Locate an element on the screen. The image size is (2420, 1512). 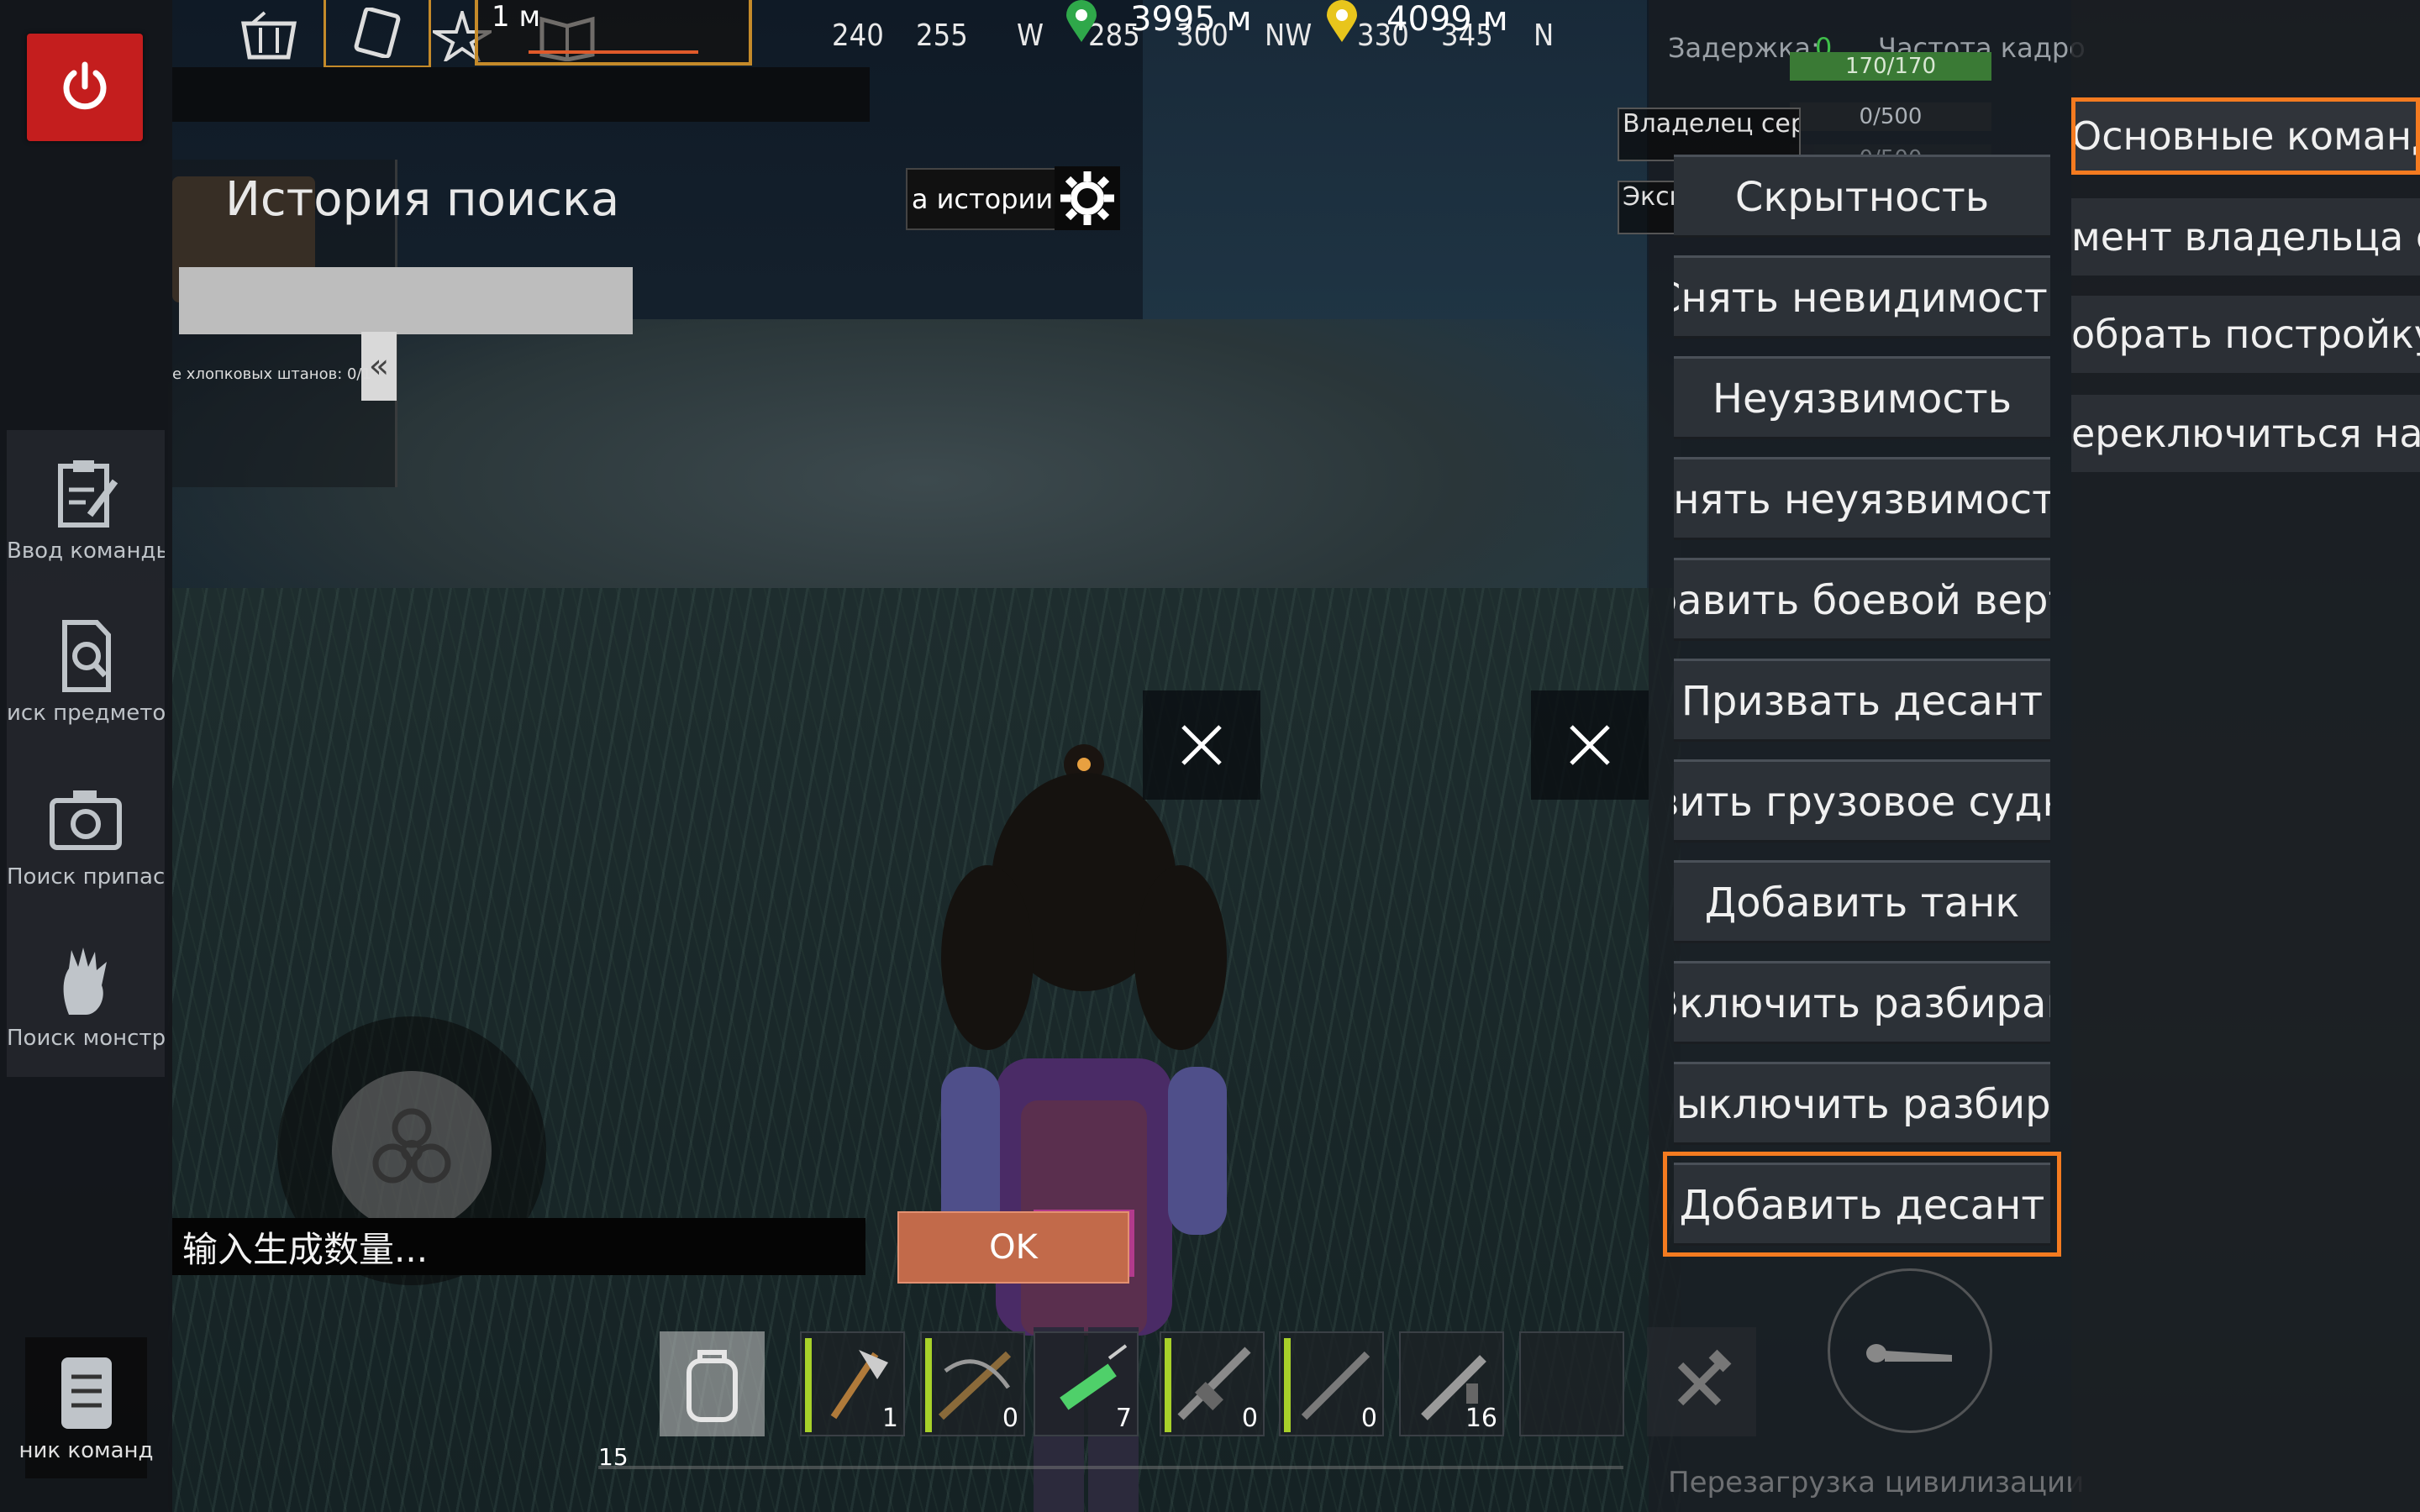
power-icon is located at coordinates (85, 85).